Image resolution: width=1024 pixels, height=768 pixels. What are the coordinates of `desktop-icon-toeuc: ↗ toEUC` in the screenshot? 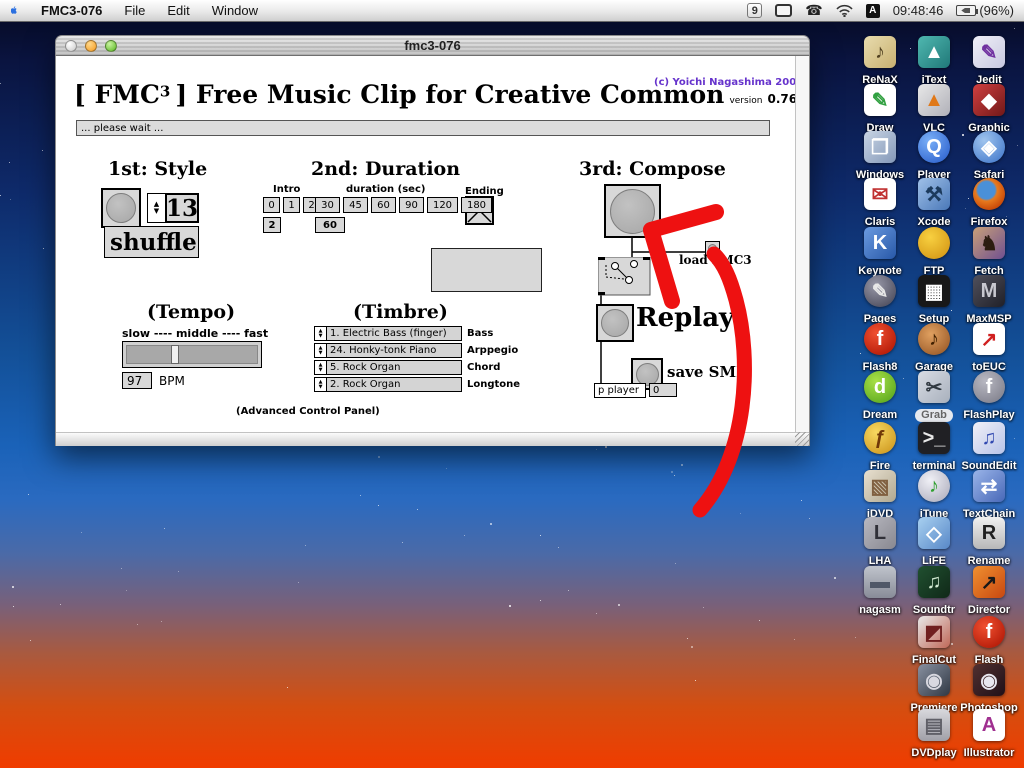 It's located at (989, 349).